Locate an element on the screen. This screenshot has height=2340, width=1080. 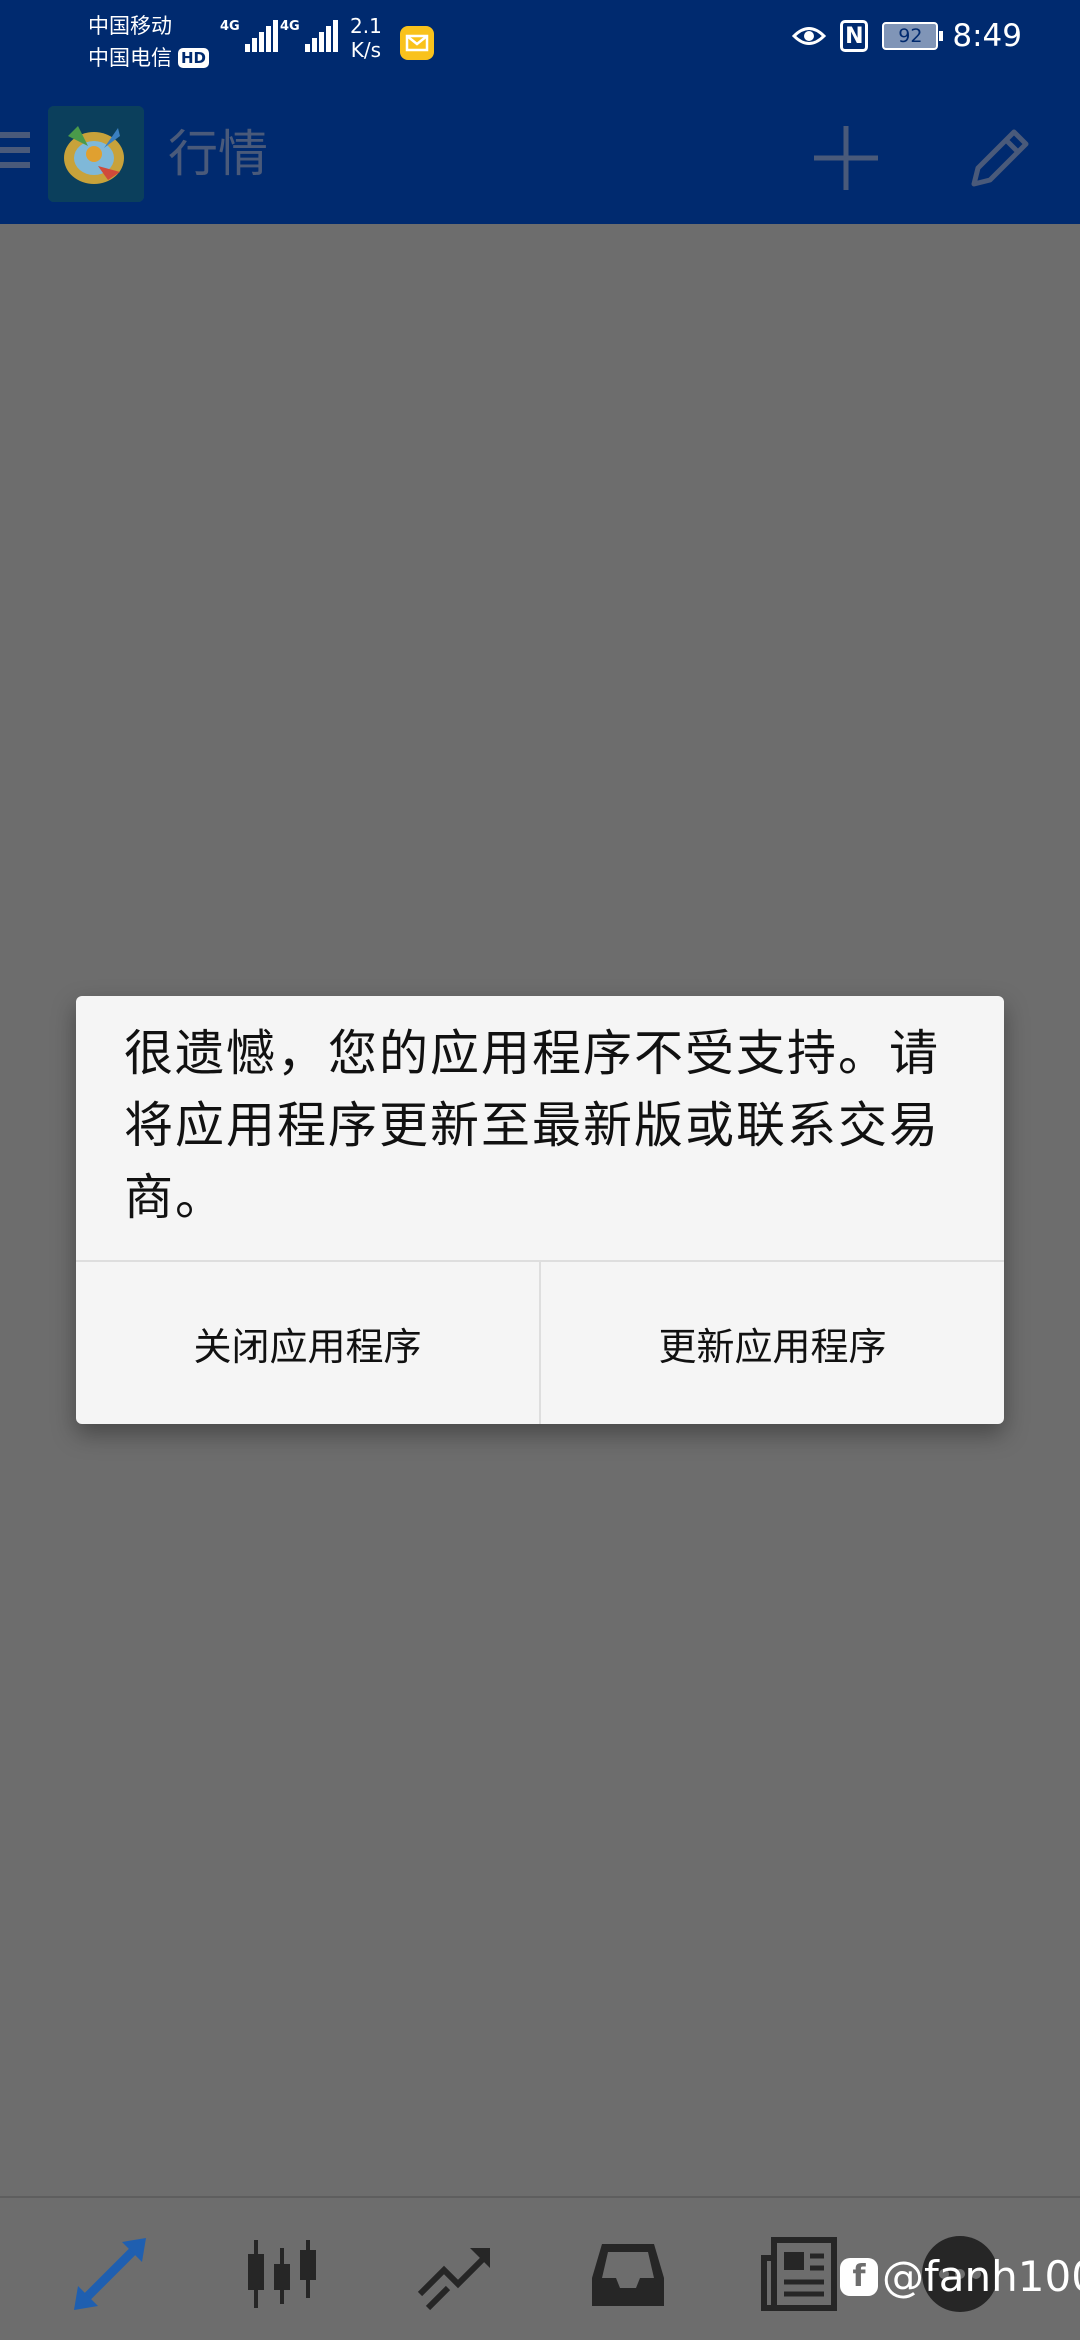
eye-comfort-icon is located at coordinates (809, 36).